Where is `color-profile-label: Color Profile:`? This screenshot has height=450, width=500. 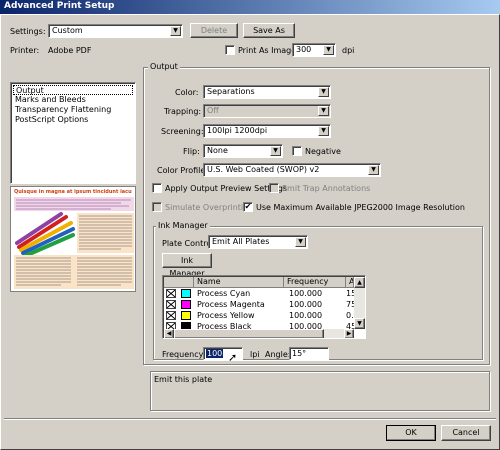
color-profile-label: Color Profile: is located at coordinates (182, 170).